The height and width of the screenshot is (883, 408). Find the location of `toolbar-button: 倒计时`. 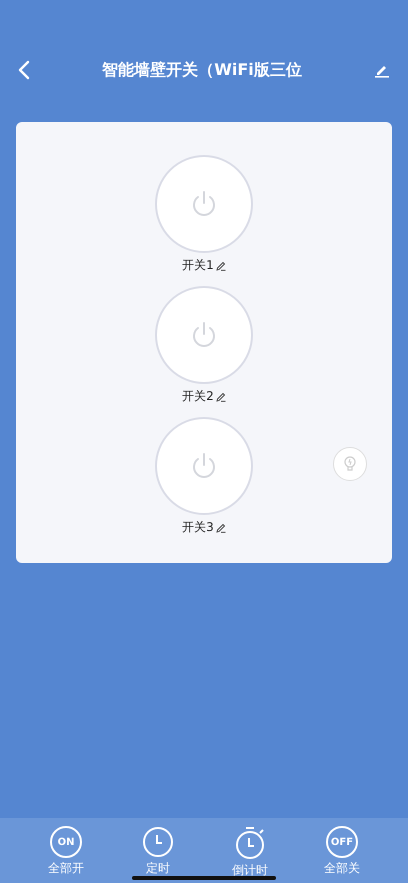

toolbar-button: 倒计时 is located at coordinates (250, 854).